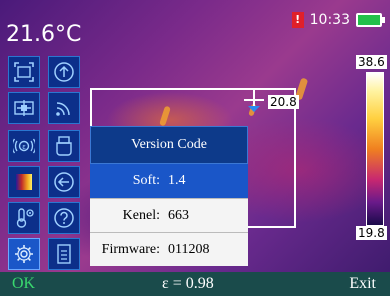 The height and width of the screenshot is (296, 390). I want to click on alert-icon: !, so click(297, 20).